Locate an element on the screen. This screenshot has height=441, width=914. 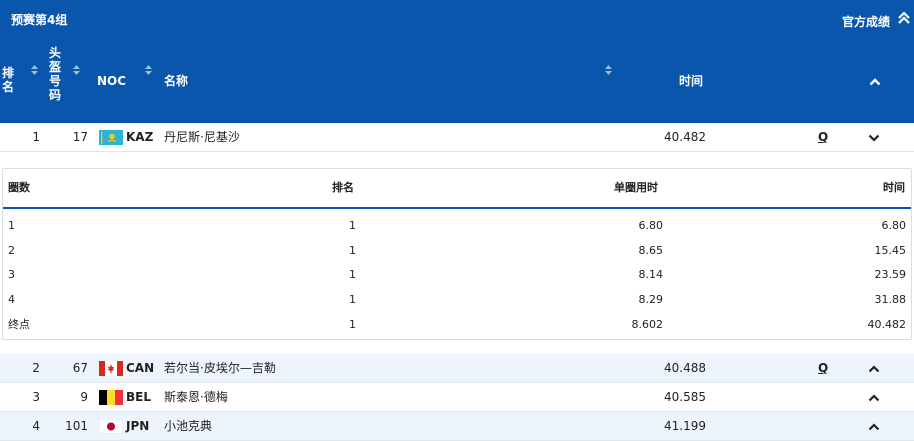
time-cell: 40.482 is located at coordinates (685, 137).